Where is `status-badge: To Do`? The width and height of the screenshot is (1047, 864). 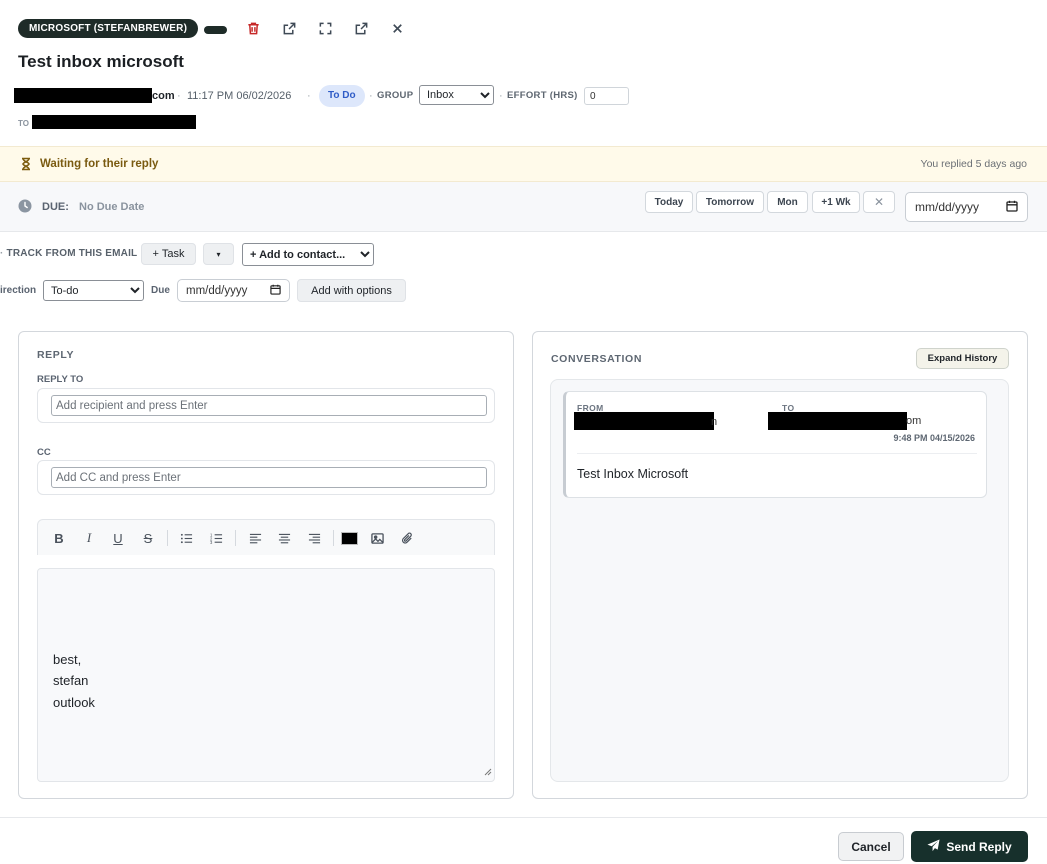
status-badge: To Do is located at coordinates (342, 96).